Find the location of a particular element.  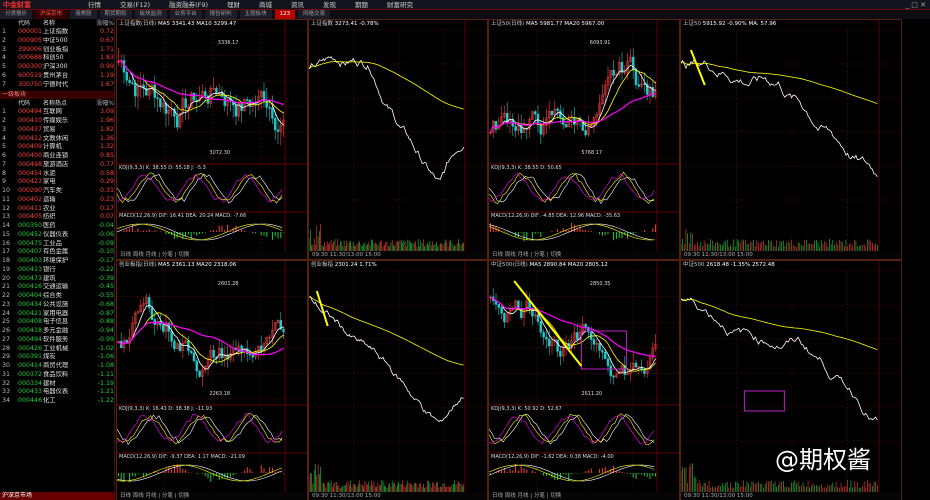

column-header: 名称 is located at coordinates (64, 23).